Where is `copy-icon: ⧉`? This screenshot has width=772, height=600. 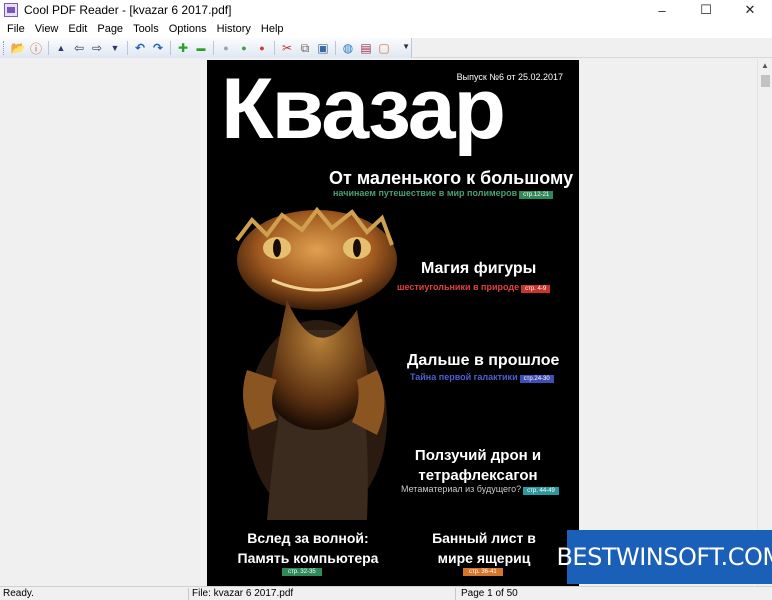 copy-icon: ⧉ is located at coordinates (305, 47).